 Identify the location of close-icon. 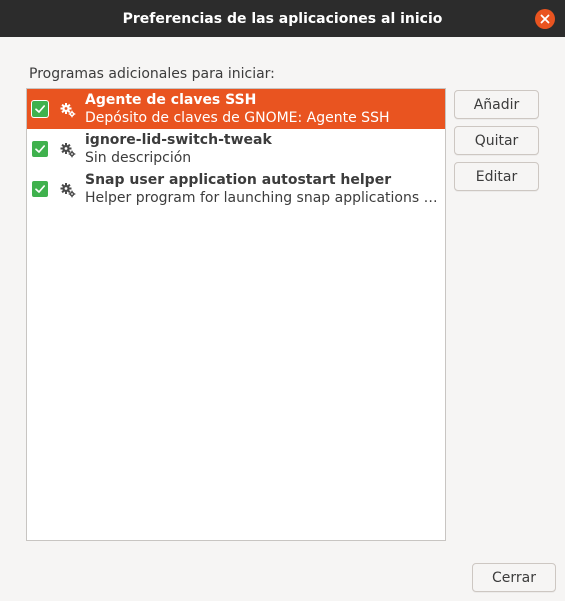
(545, 19).